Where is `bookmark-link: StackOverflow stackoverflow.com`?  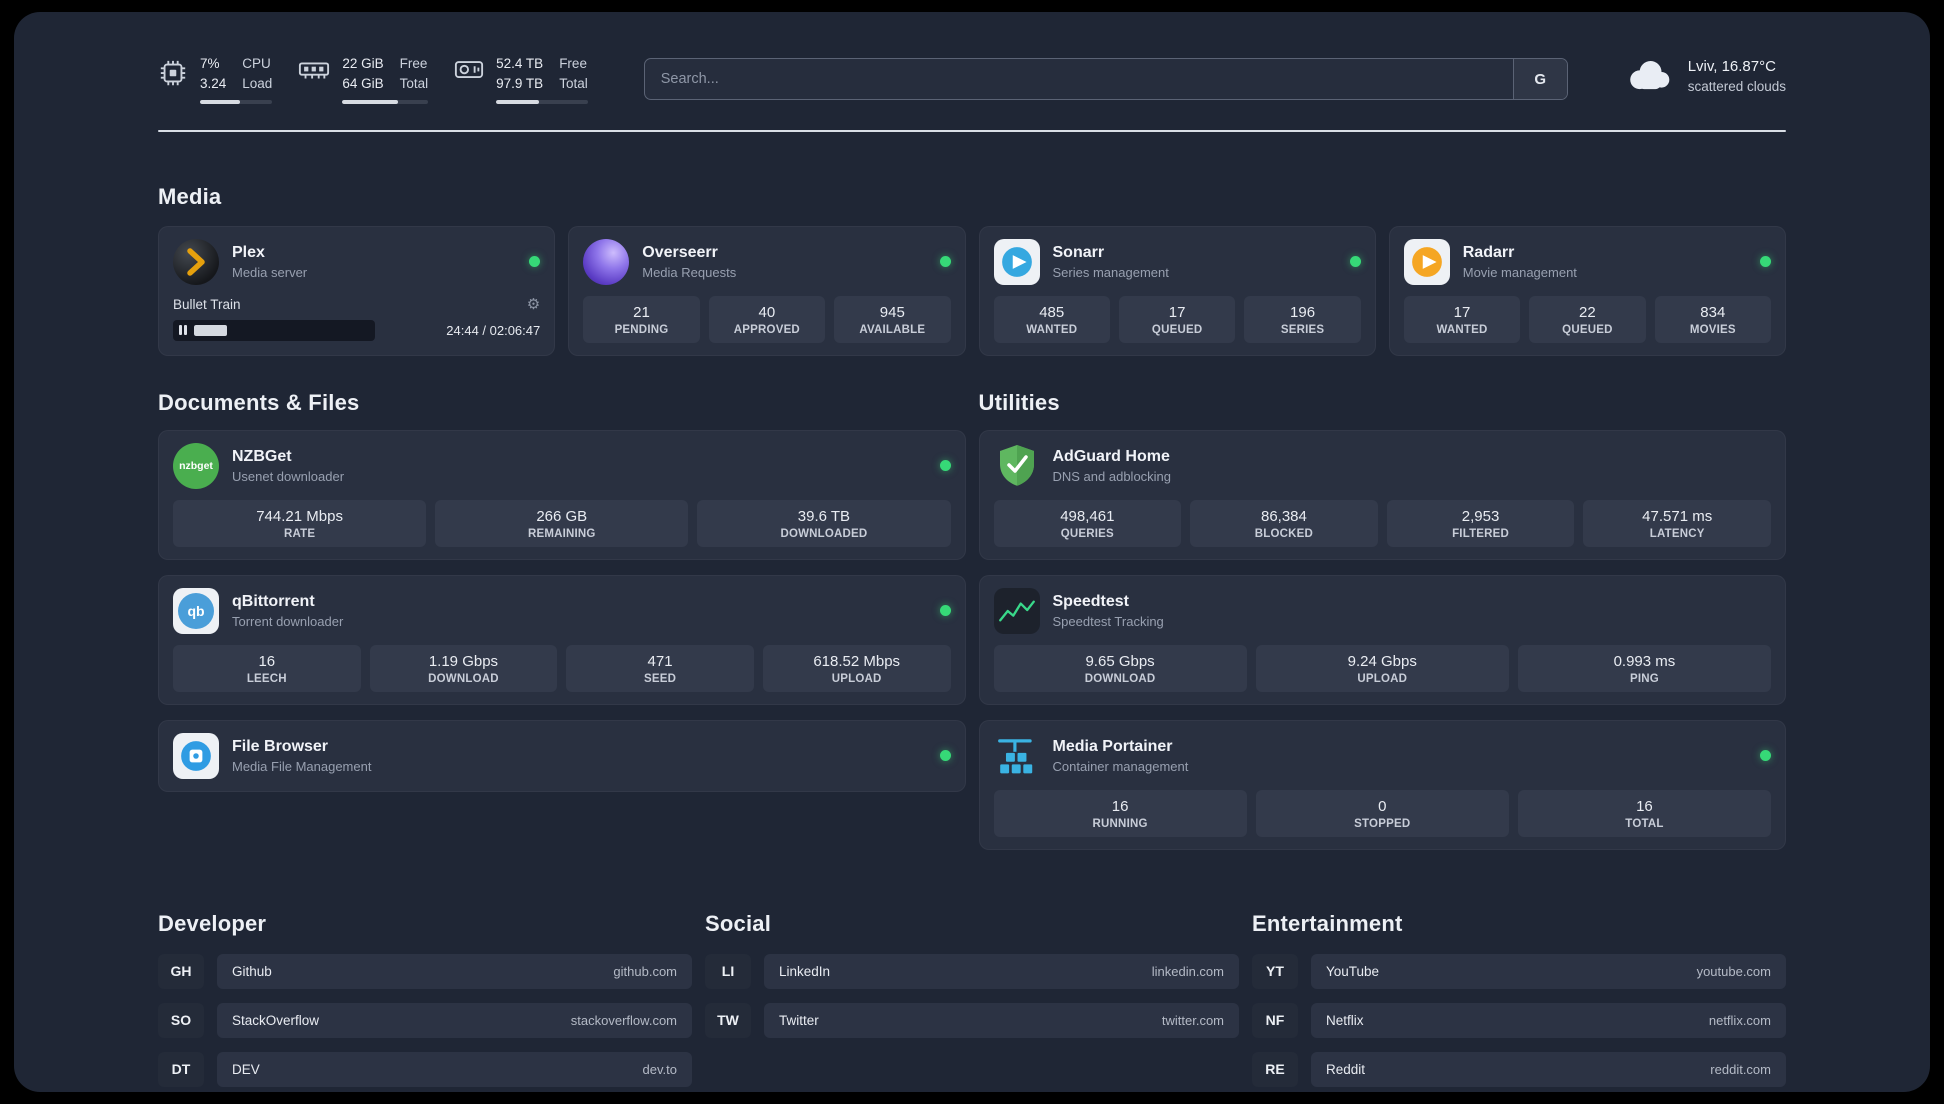 bookmark-link: StackOverflow stackoverflow.com is located at coordinates (454, 1020).